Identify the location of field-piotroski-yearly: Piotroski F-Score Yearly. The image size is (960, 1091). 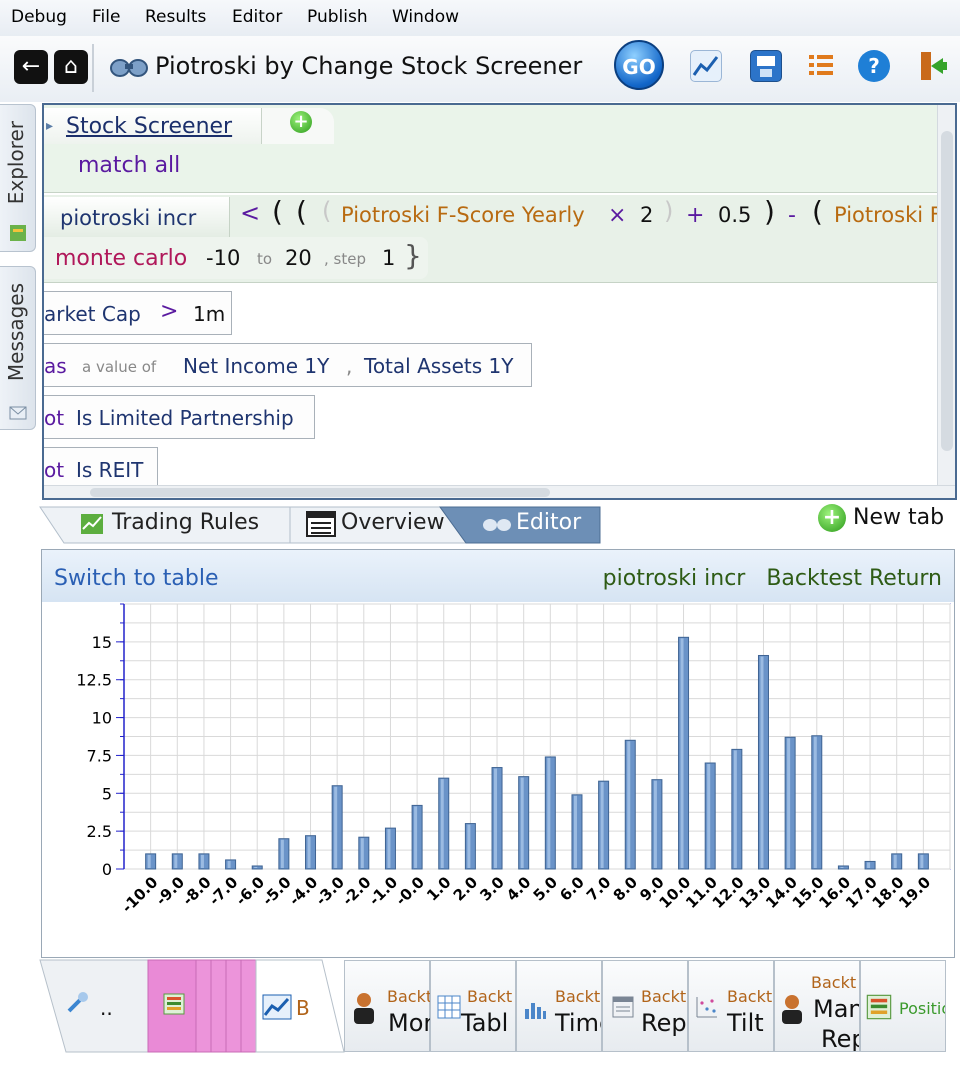
(463, 215).